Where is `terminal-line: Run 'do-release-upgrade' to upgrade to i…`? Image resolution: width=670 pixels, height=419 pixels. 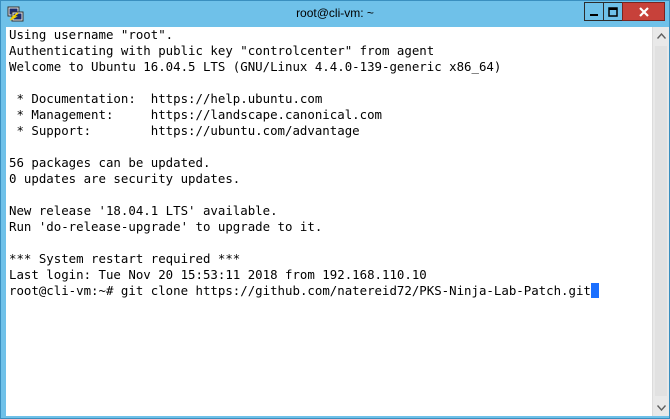
terminal-line: Run 'do-release-upgrade' to upgrade to i… is located at coordinates (166, 226).